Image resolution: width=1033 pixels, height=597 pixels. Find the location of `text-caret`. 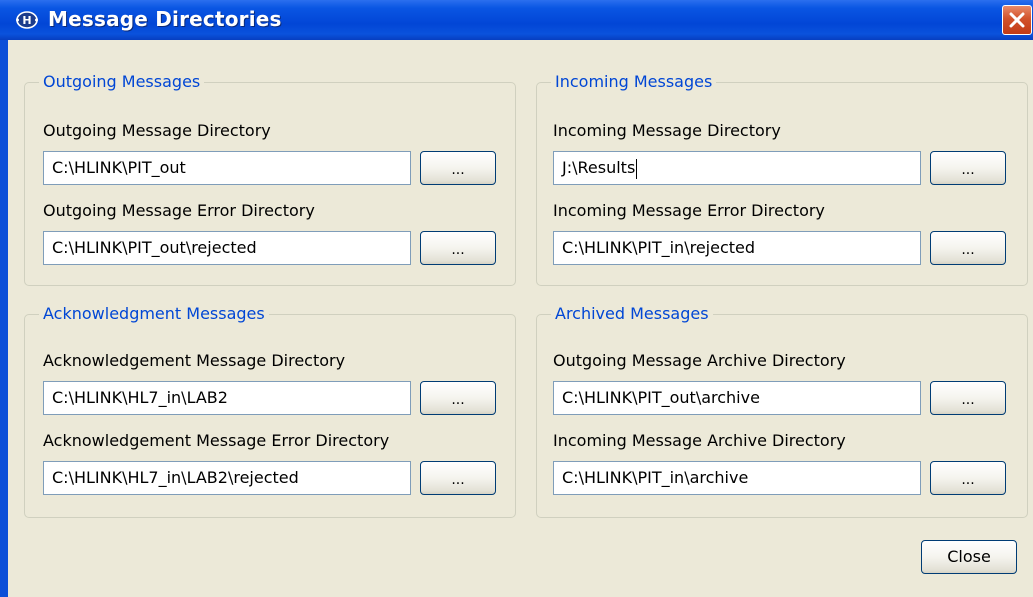

text-caret is located at coordinates (637, 168).